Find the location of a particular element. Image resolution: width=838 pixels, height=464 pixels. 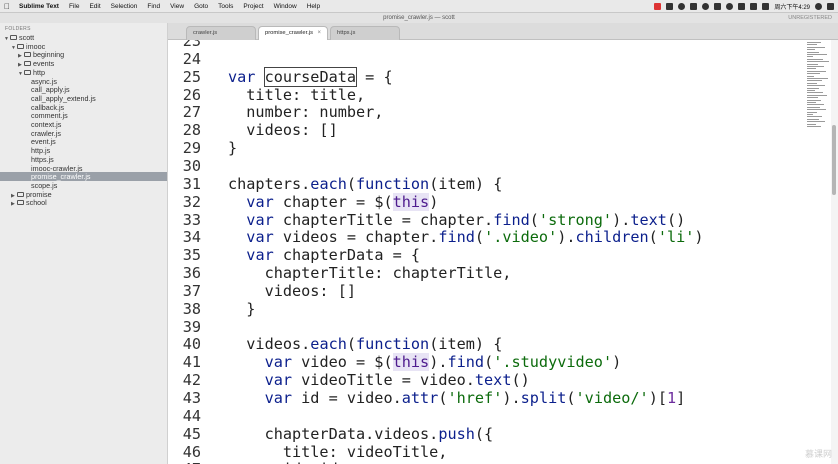

tab-label: crawler.js is located at coordinates (205, 33).